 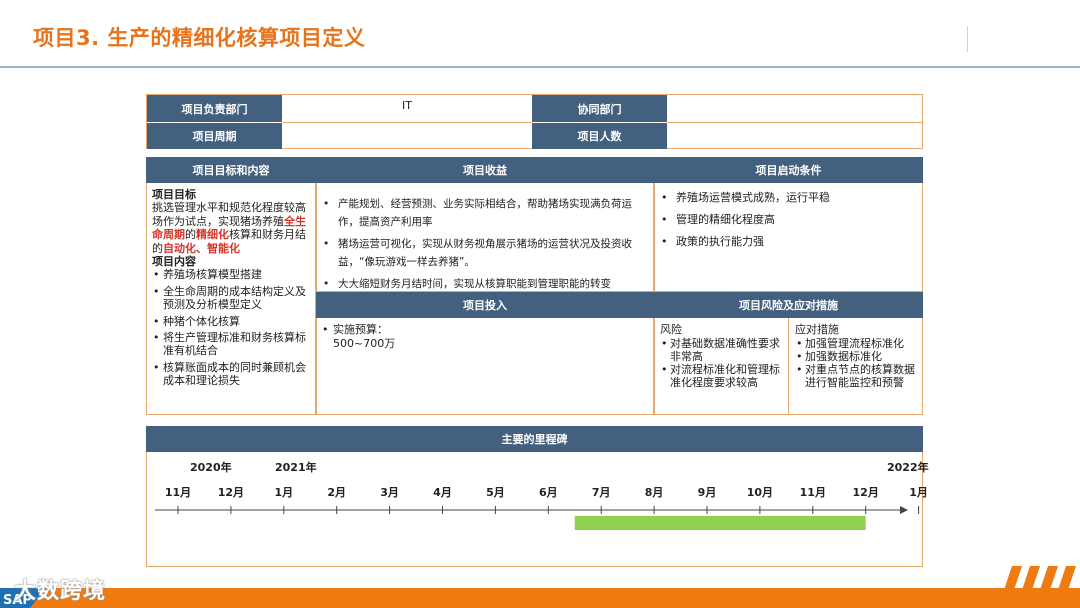 I want to click on timeline-svg, so click(x=537, y=518).